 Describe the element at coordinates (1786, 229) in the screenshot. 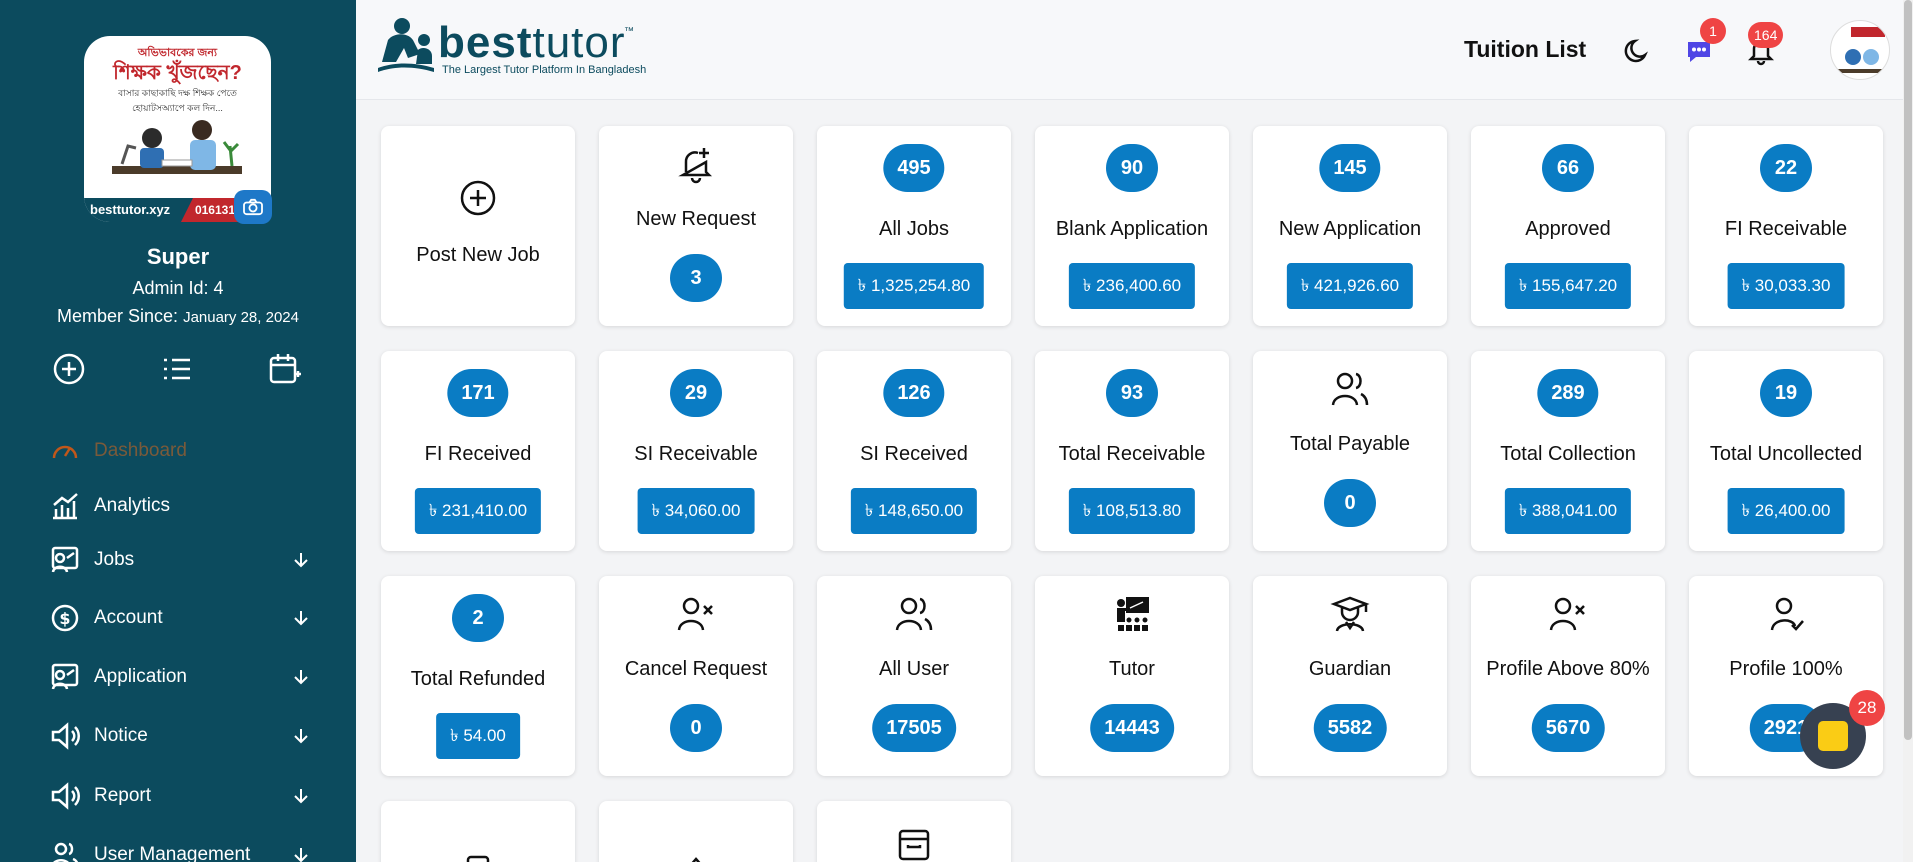

I see `card-title: FI Receivable` at that location.